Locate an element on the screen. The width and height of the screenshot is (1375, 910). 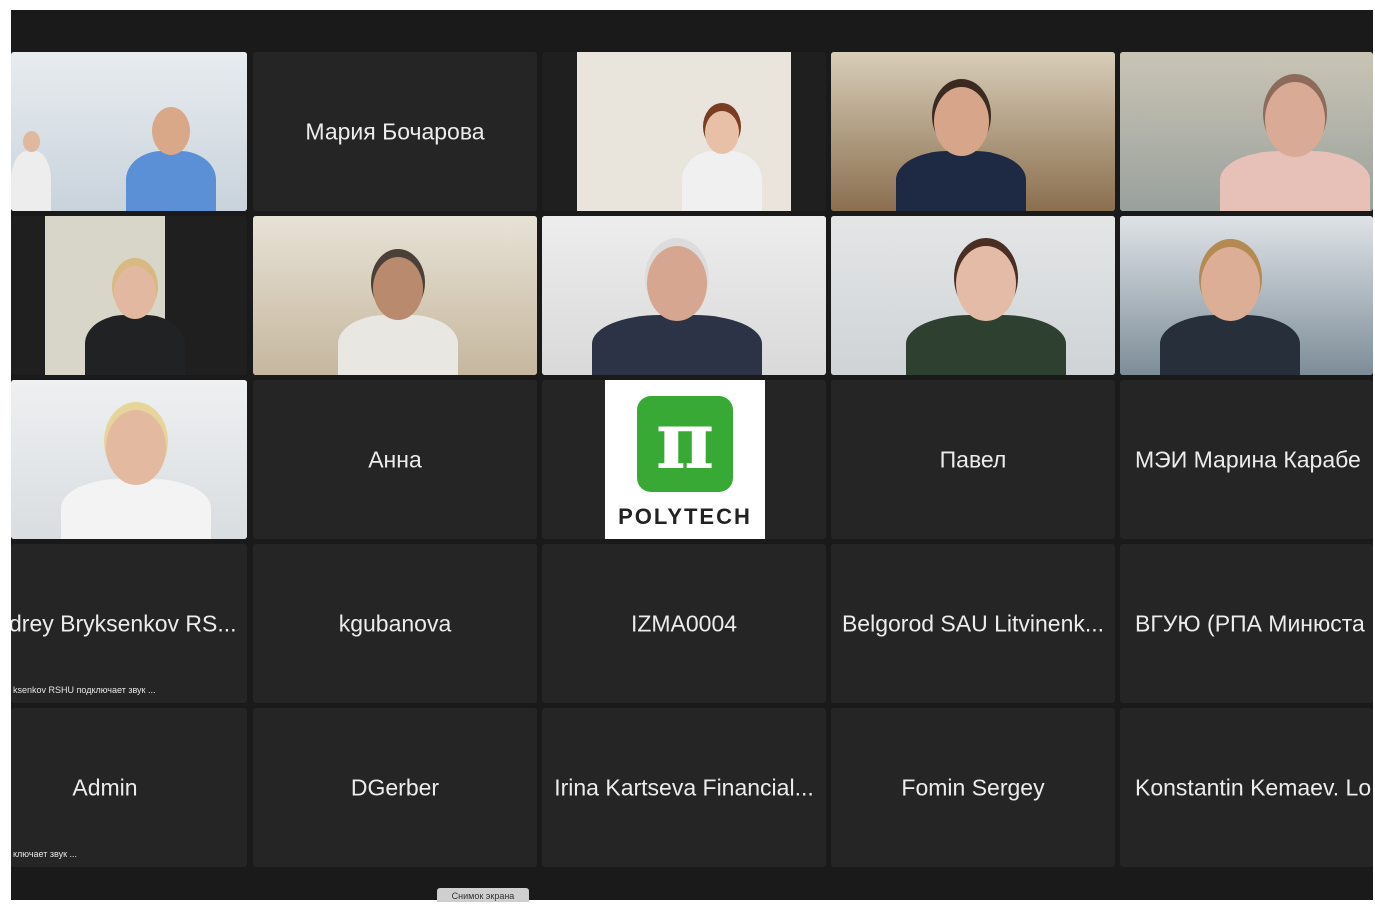
participant-tile: Мария Бочарова is located at coordinates (395, 131).